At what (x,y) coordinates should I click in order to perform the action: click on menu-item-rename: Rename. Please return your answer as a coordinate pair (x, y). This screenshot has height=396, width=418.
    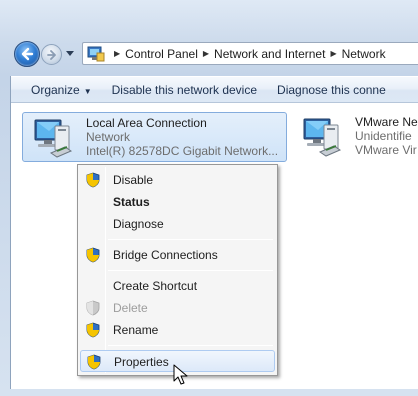
    Looking at the image, I should click on (177, 330).